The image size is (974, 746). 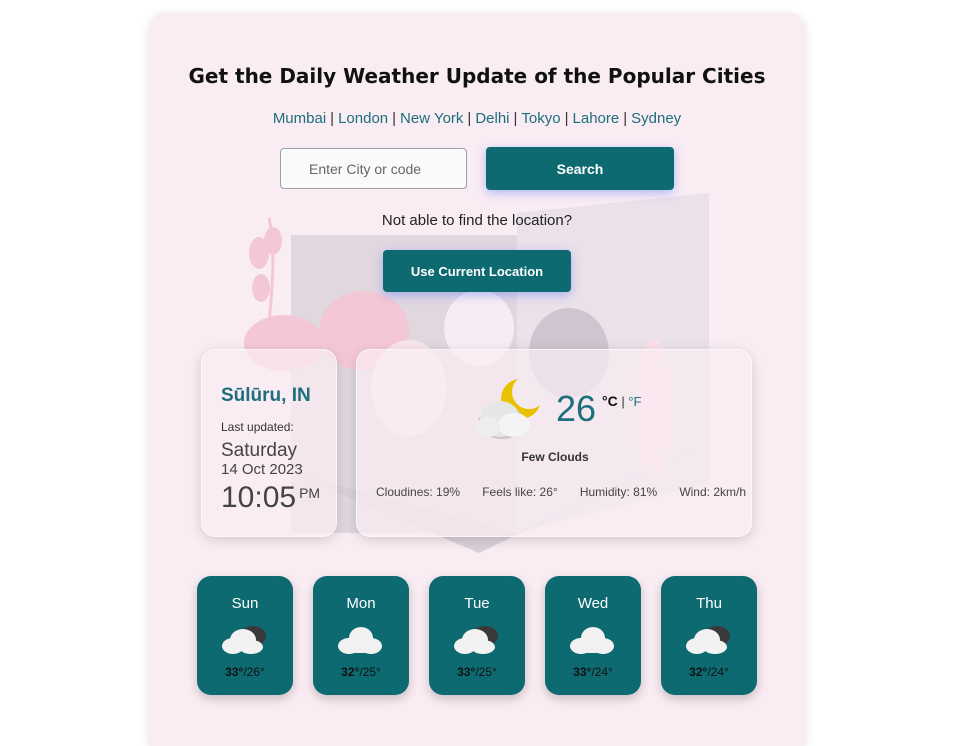 What do you see at coordinates (431, 118) in the screenshot?
I see `city-link-new-york: New York` at bounding box center [431, 118].